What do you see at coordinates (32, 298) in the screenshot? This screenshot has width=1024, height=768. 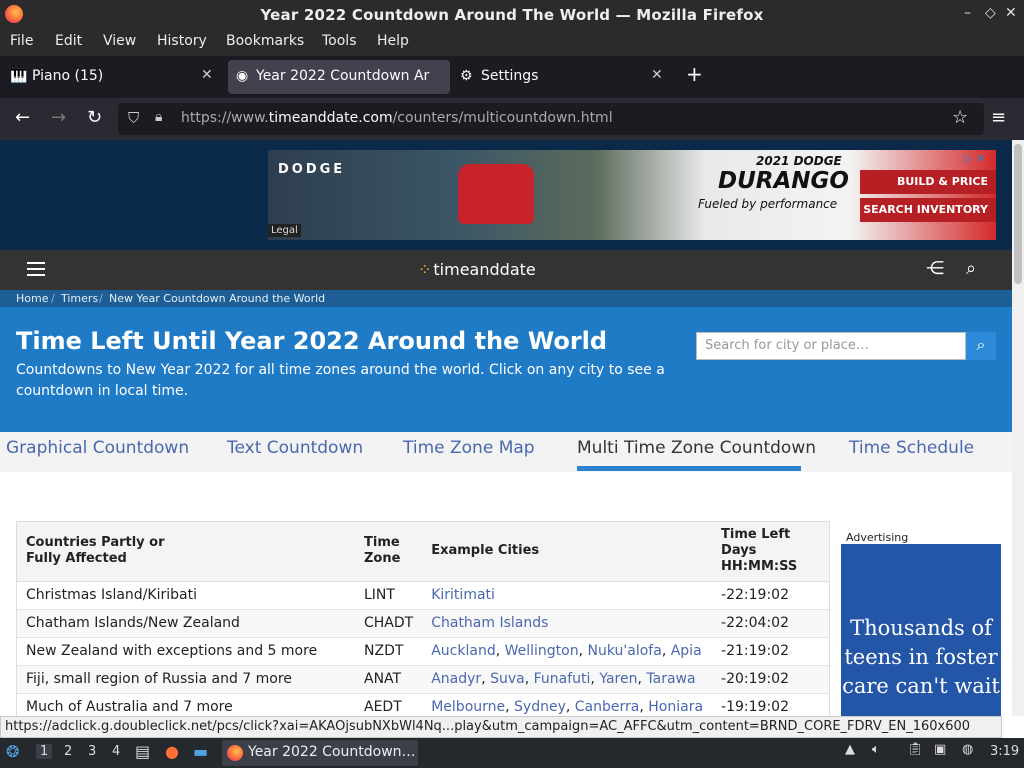 I see `breadcrumb-home: Home` at bounding box center [32, 298].